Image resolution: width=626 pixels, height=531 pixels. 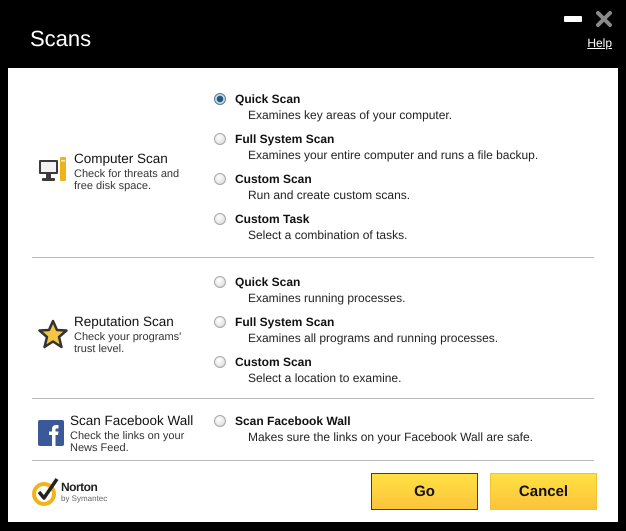 What do you see at coordinates (51, 434) in the screenshot?
I see `facebook-icon` at bounding box center [51, 434].